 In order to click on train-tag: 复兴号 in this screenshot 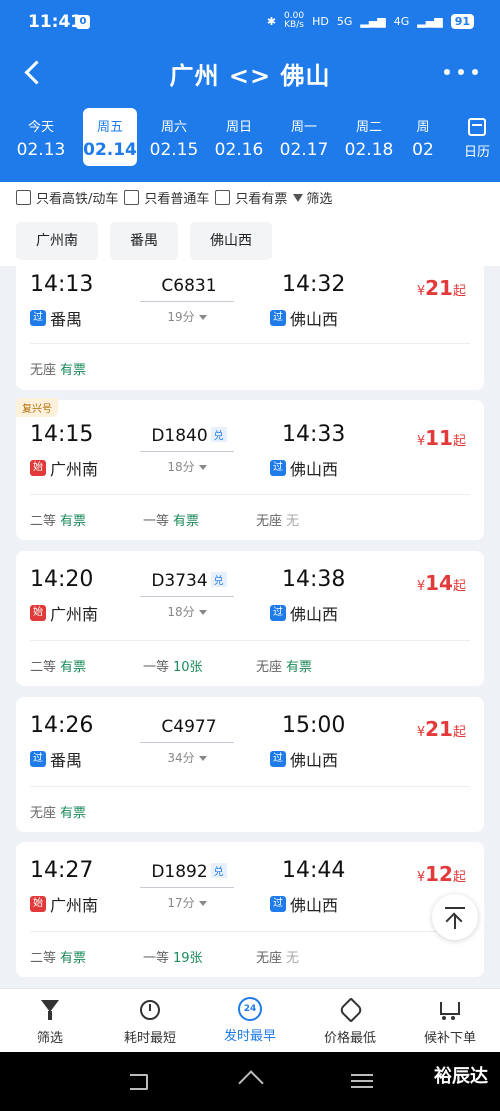, I will do `click(37, 407)`.